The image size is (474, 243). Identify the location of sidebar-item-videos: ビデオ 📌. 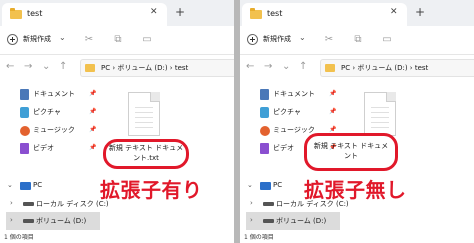
(50, 149).